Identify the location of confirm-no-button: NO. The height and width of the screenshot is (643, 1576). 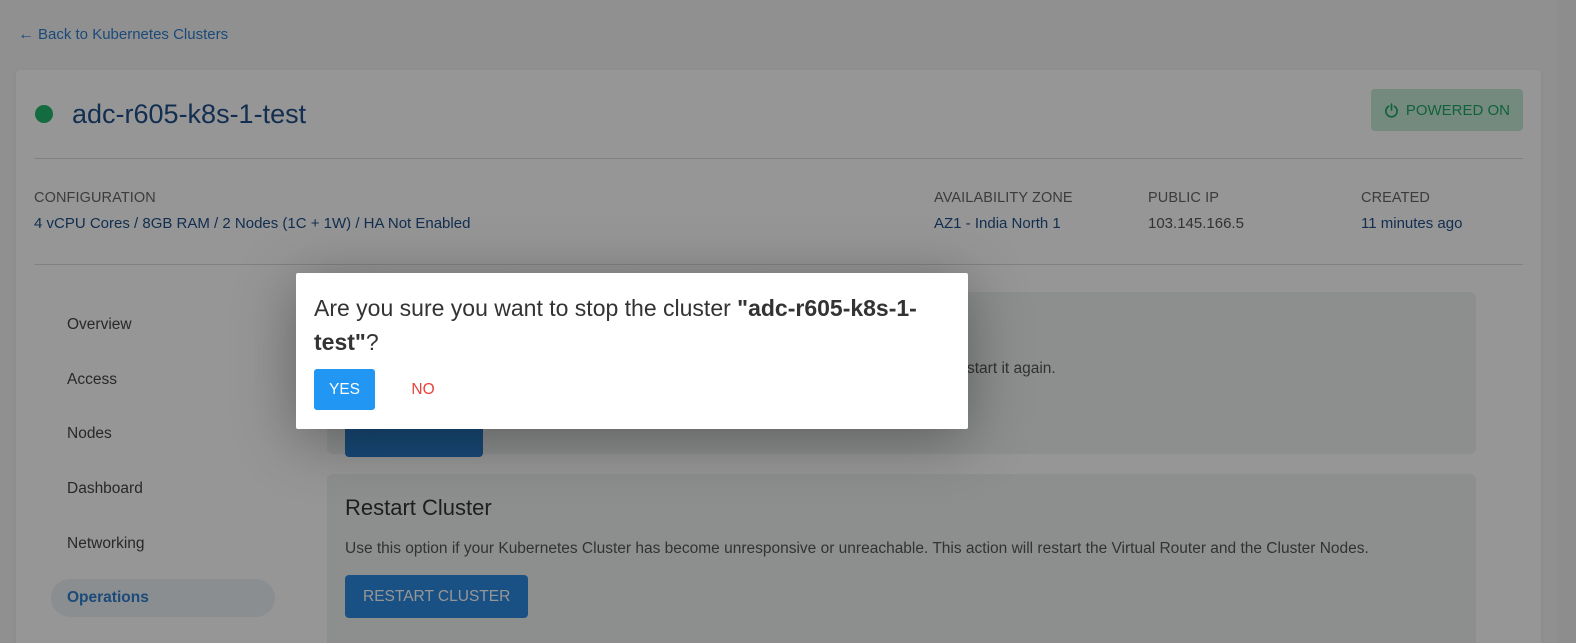
(423, 389).